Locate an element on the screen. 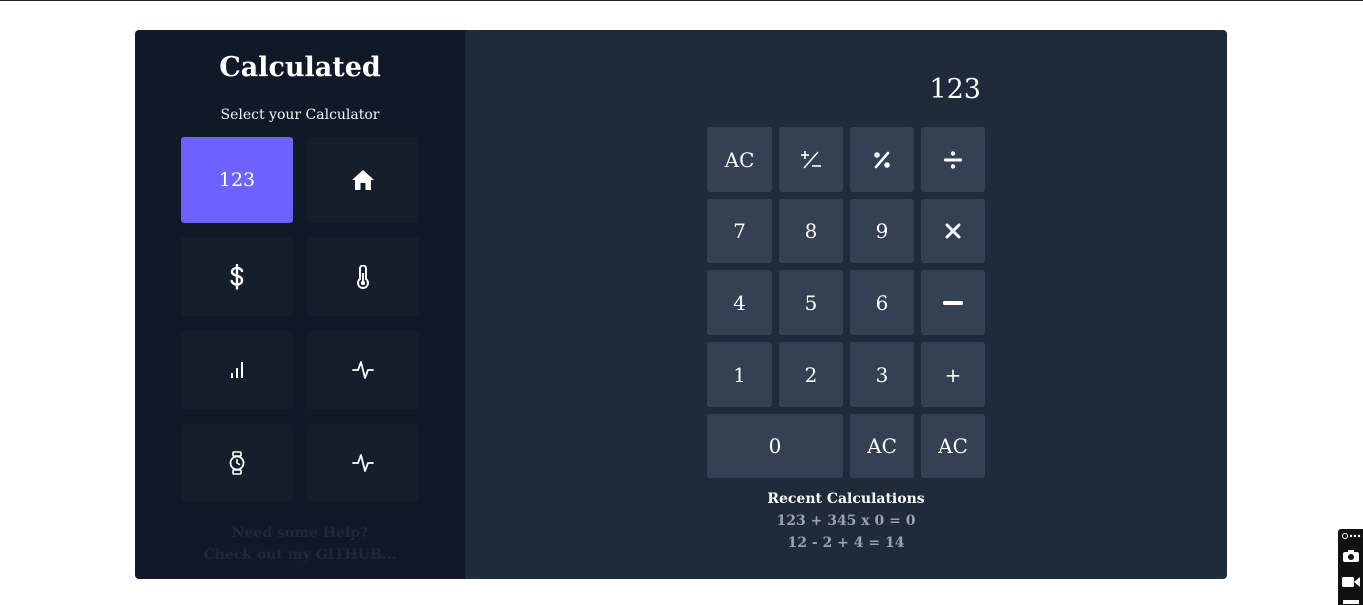  minus-icon is located at coordinates (953, 302).